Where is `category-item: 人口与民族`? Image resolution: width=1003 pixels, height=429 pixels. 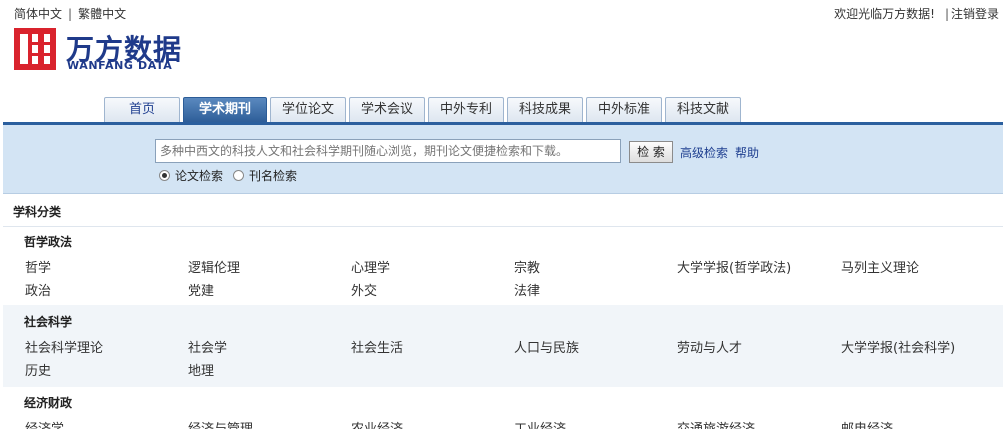 category-item: 人口与民族 is located at coordinates (546, 346).